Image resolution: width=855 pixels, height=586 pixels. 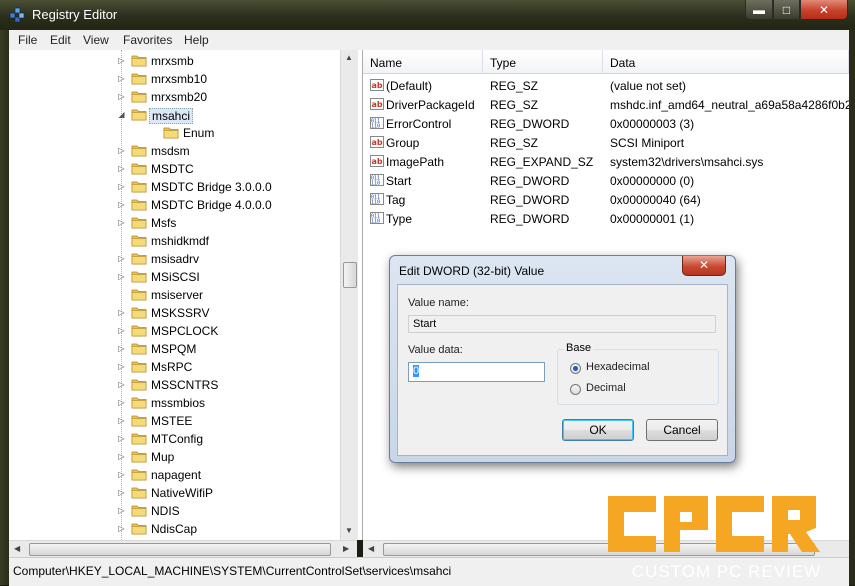 What do you see at coordinates (162, 457) in the screenshot?
I see `tree-item-label: Mup` at bounding box center [162, 457].